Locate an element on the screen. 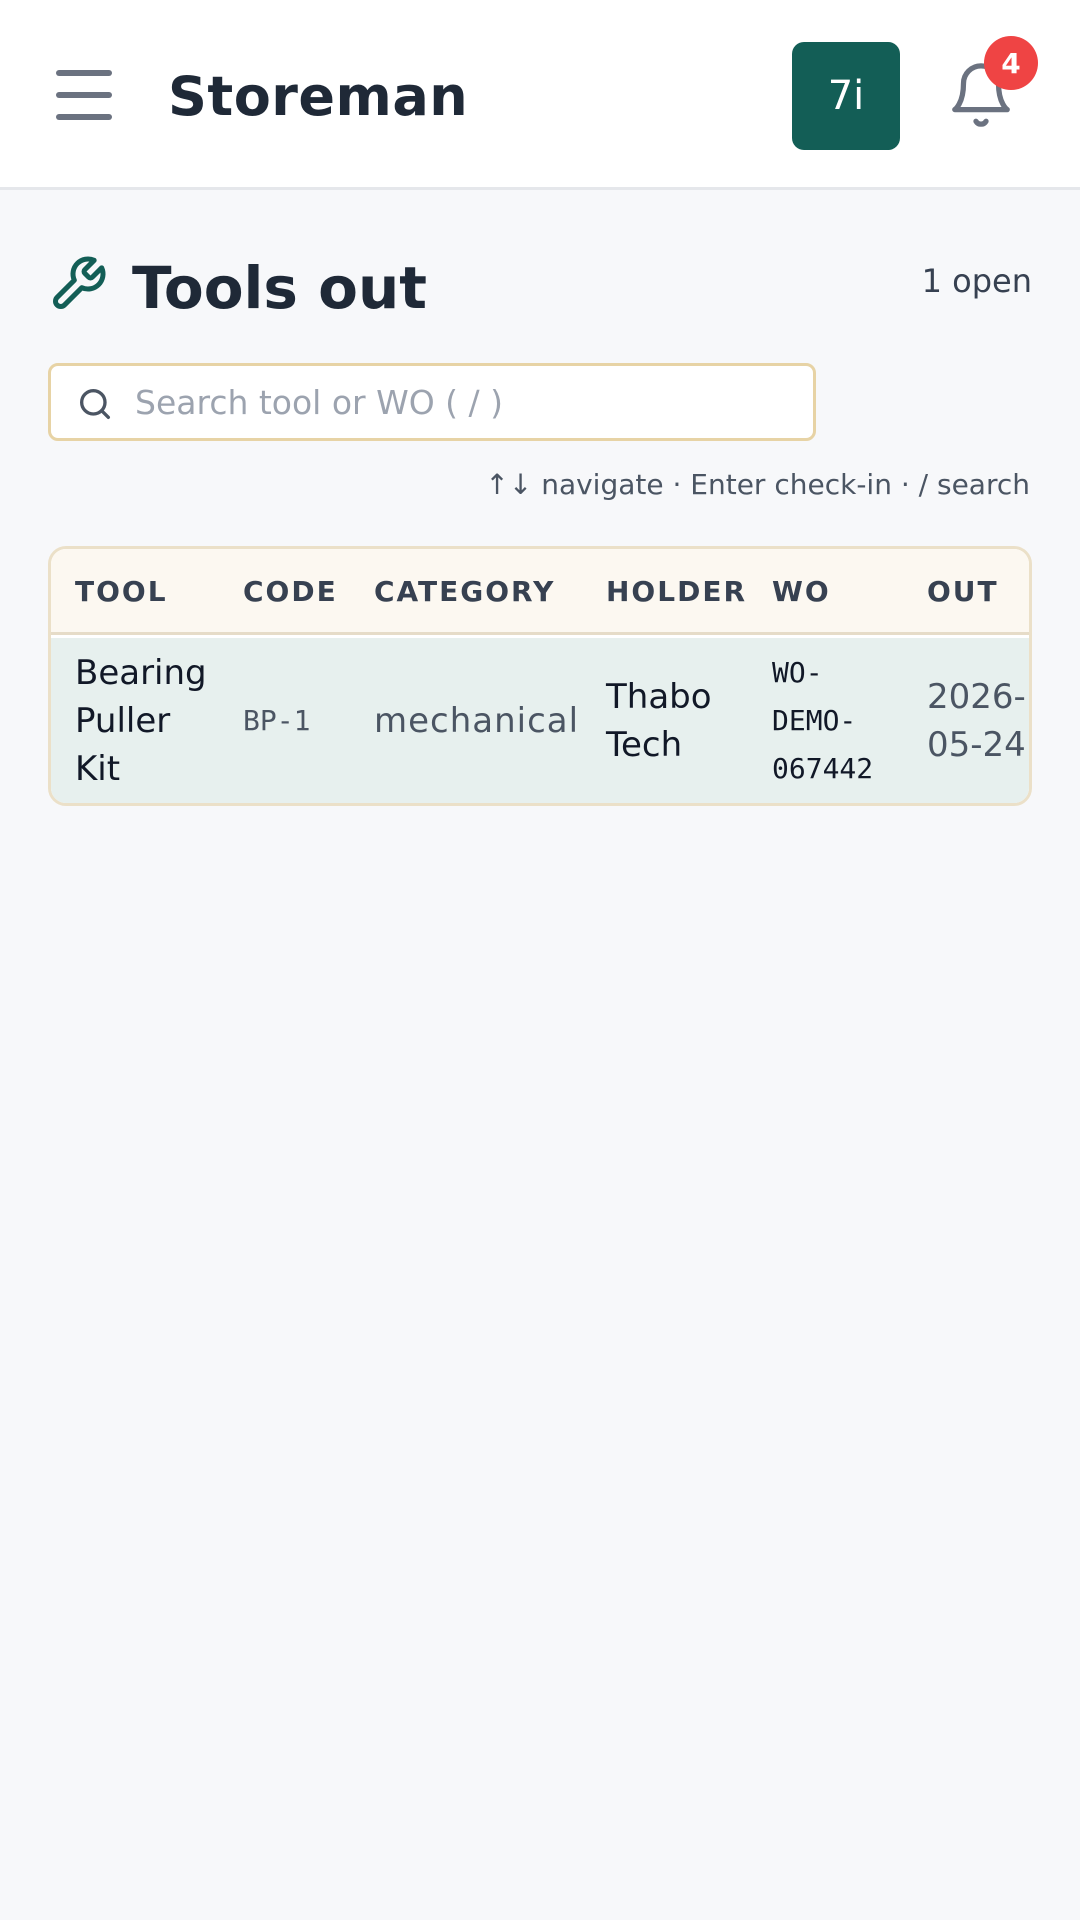  search-box is located at coordinates (432, 402).